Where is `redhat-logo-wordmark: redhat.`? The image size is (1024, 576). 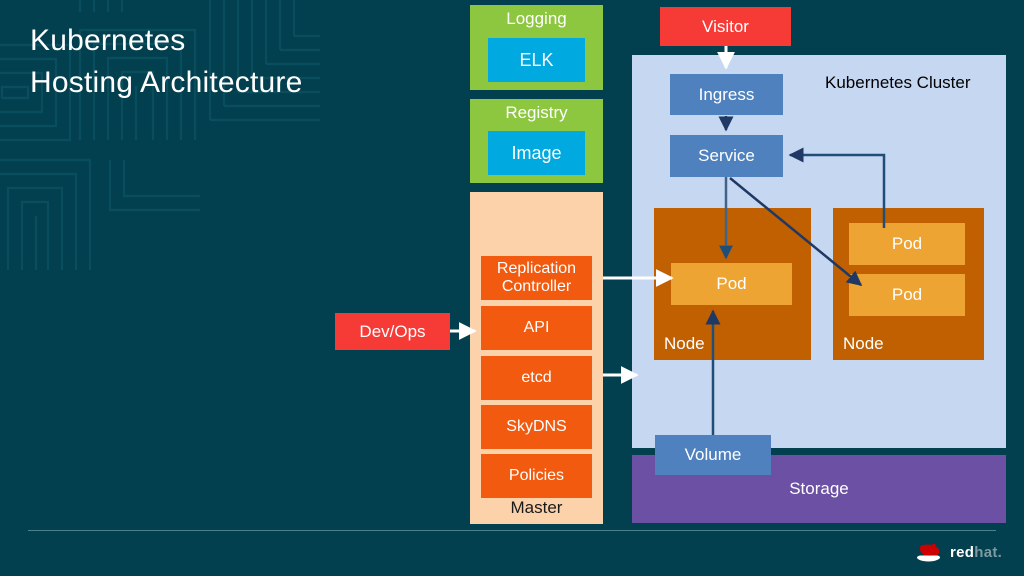 redhat-logo-wordmark: redhat. is located at coordinates (976, 552).